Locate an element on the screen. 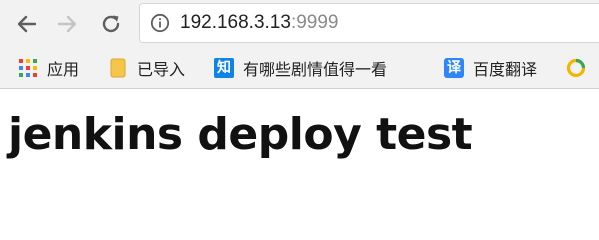 The width and height of the screenshot is (599, 240). folder-icon is located at coordinates (118, 68).